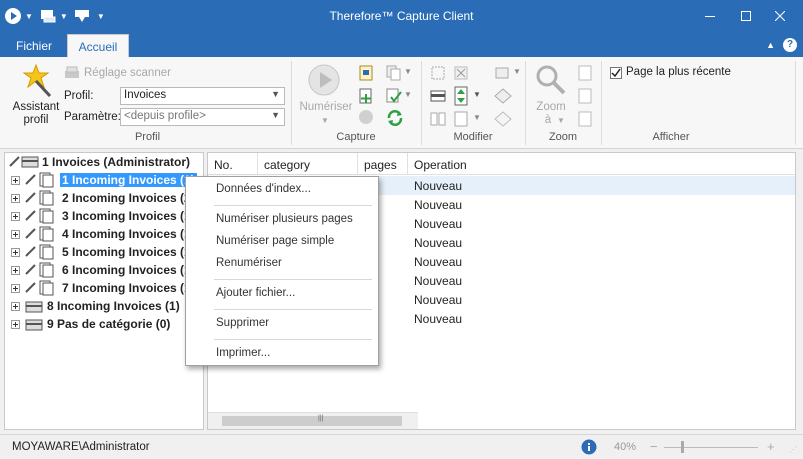  I want to click on zoom-button: Zoom, so click(551, 107).